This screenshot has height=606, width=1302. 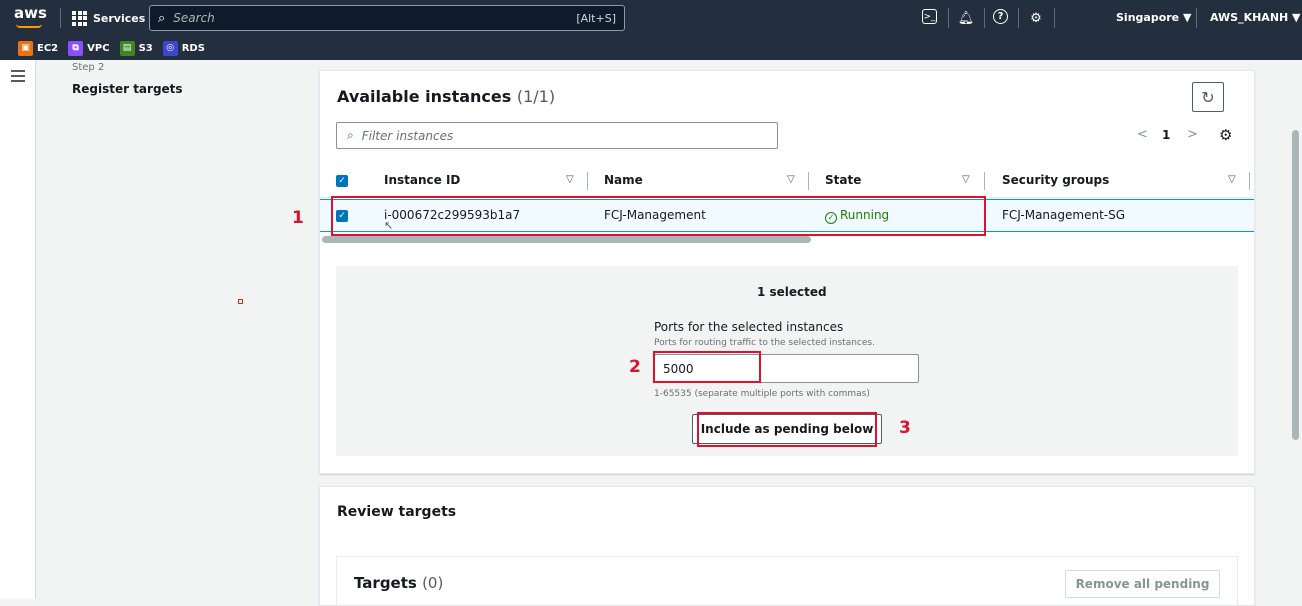 What do you see at coordinates (635, 367) in the screenshot?
I see `annotation-number-2: 2` at bounding box center [635, 367].